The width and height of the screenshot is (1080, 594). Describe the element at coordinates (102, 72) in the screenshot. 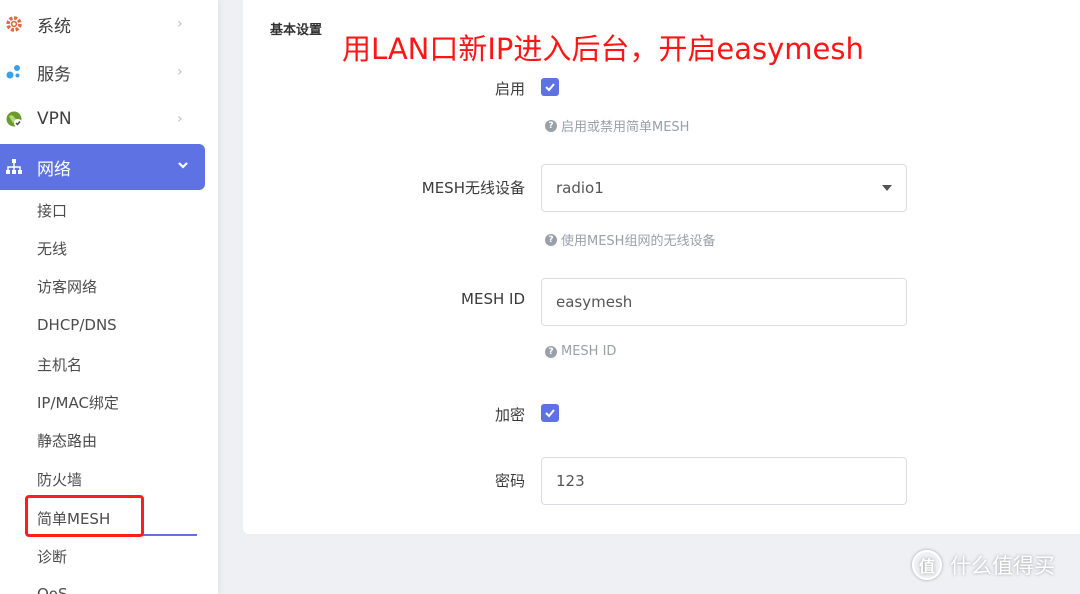

I see `sidebar-item-services: 服务 ›` at that location.